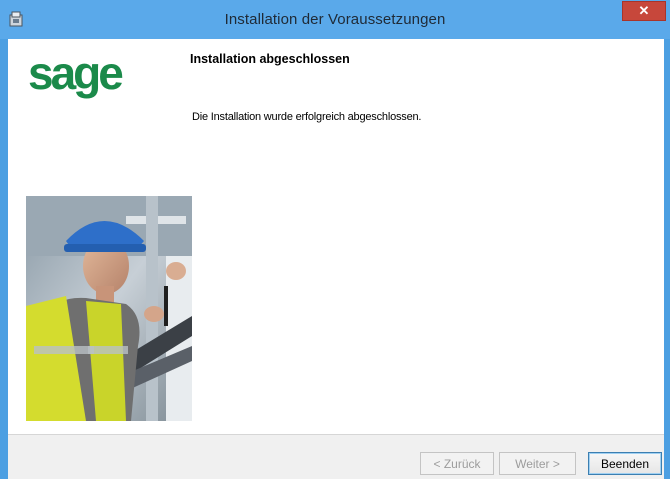 This screenshot has height=479, width=670. What do you see at coordinates (336, 456) in the screenshot?
I see `button-bar: < Zurück Weiter > Beenden` at bounding box center [336, 456].